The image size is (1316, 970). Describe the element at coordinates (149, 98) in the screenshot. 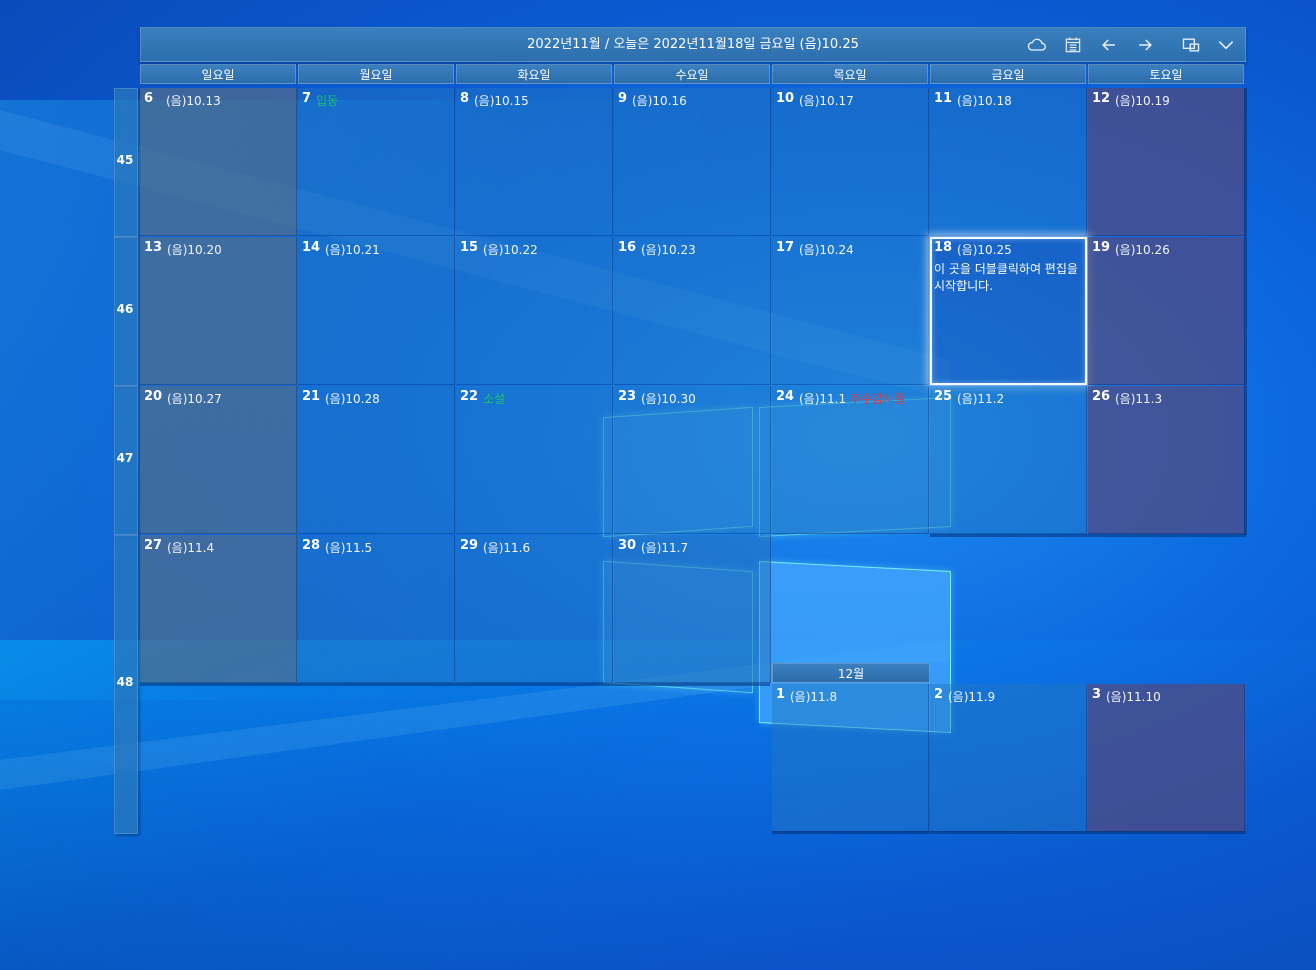

I see `day-number: 6` at that location.